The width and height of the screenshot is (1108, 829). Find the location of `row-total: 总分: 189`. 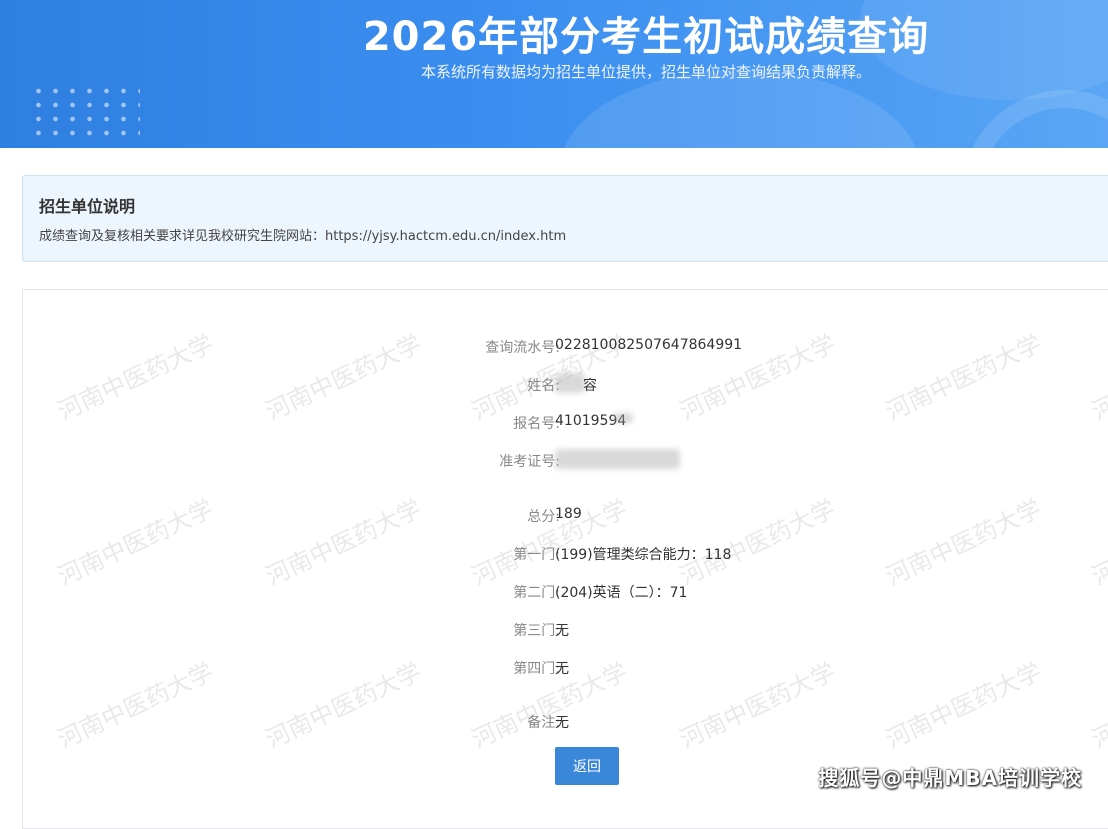

row-total: 总分: 189 is located at coordinates (565, 517).